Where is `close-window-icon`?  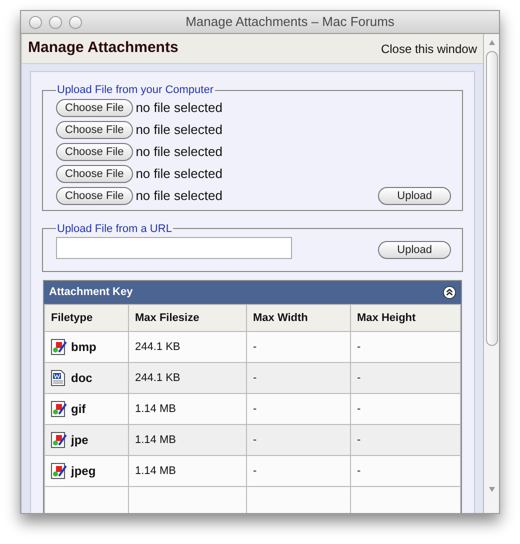 close-window-icon is located at coordinates (35, 22).